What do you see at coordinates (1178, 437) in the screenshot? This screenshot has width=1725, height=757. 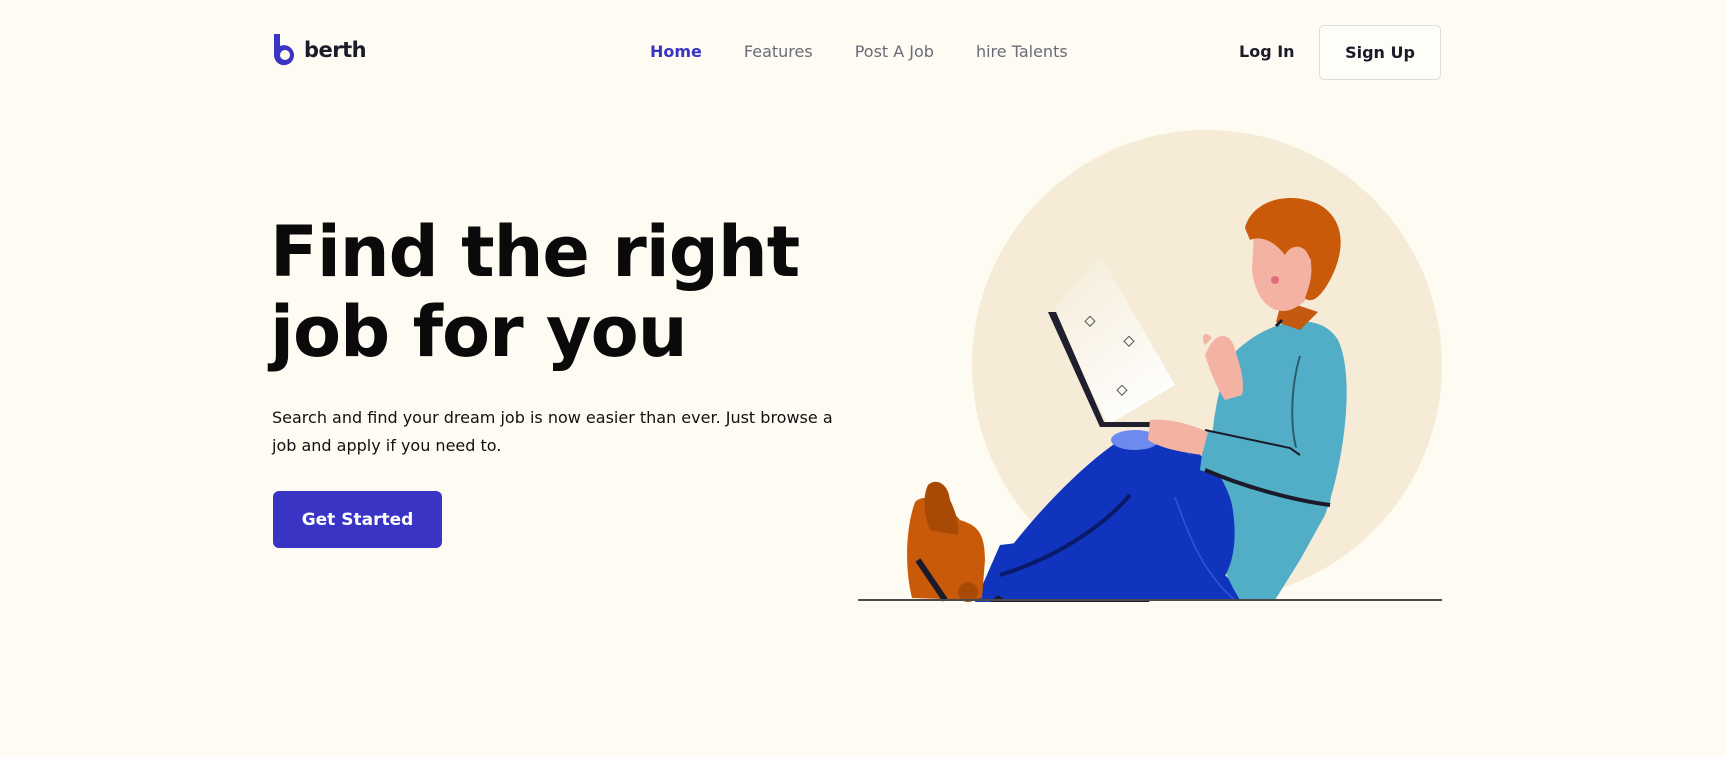 I see `hand-typing` at bounding box center [1178, 437].